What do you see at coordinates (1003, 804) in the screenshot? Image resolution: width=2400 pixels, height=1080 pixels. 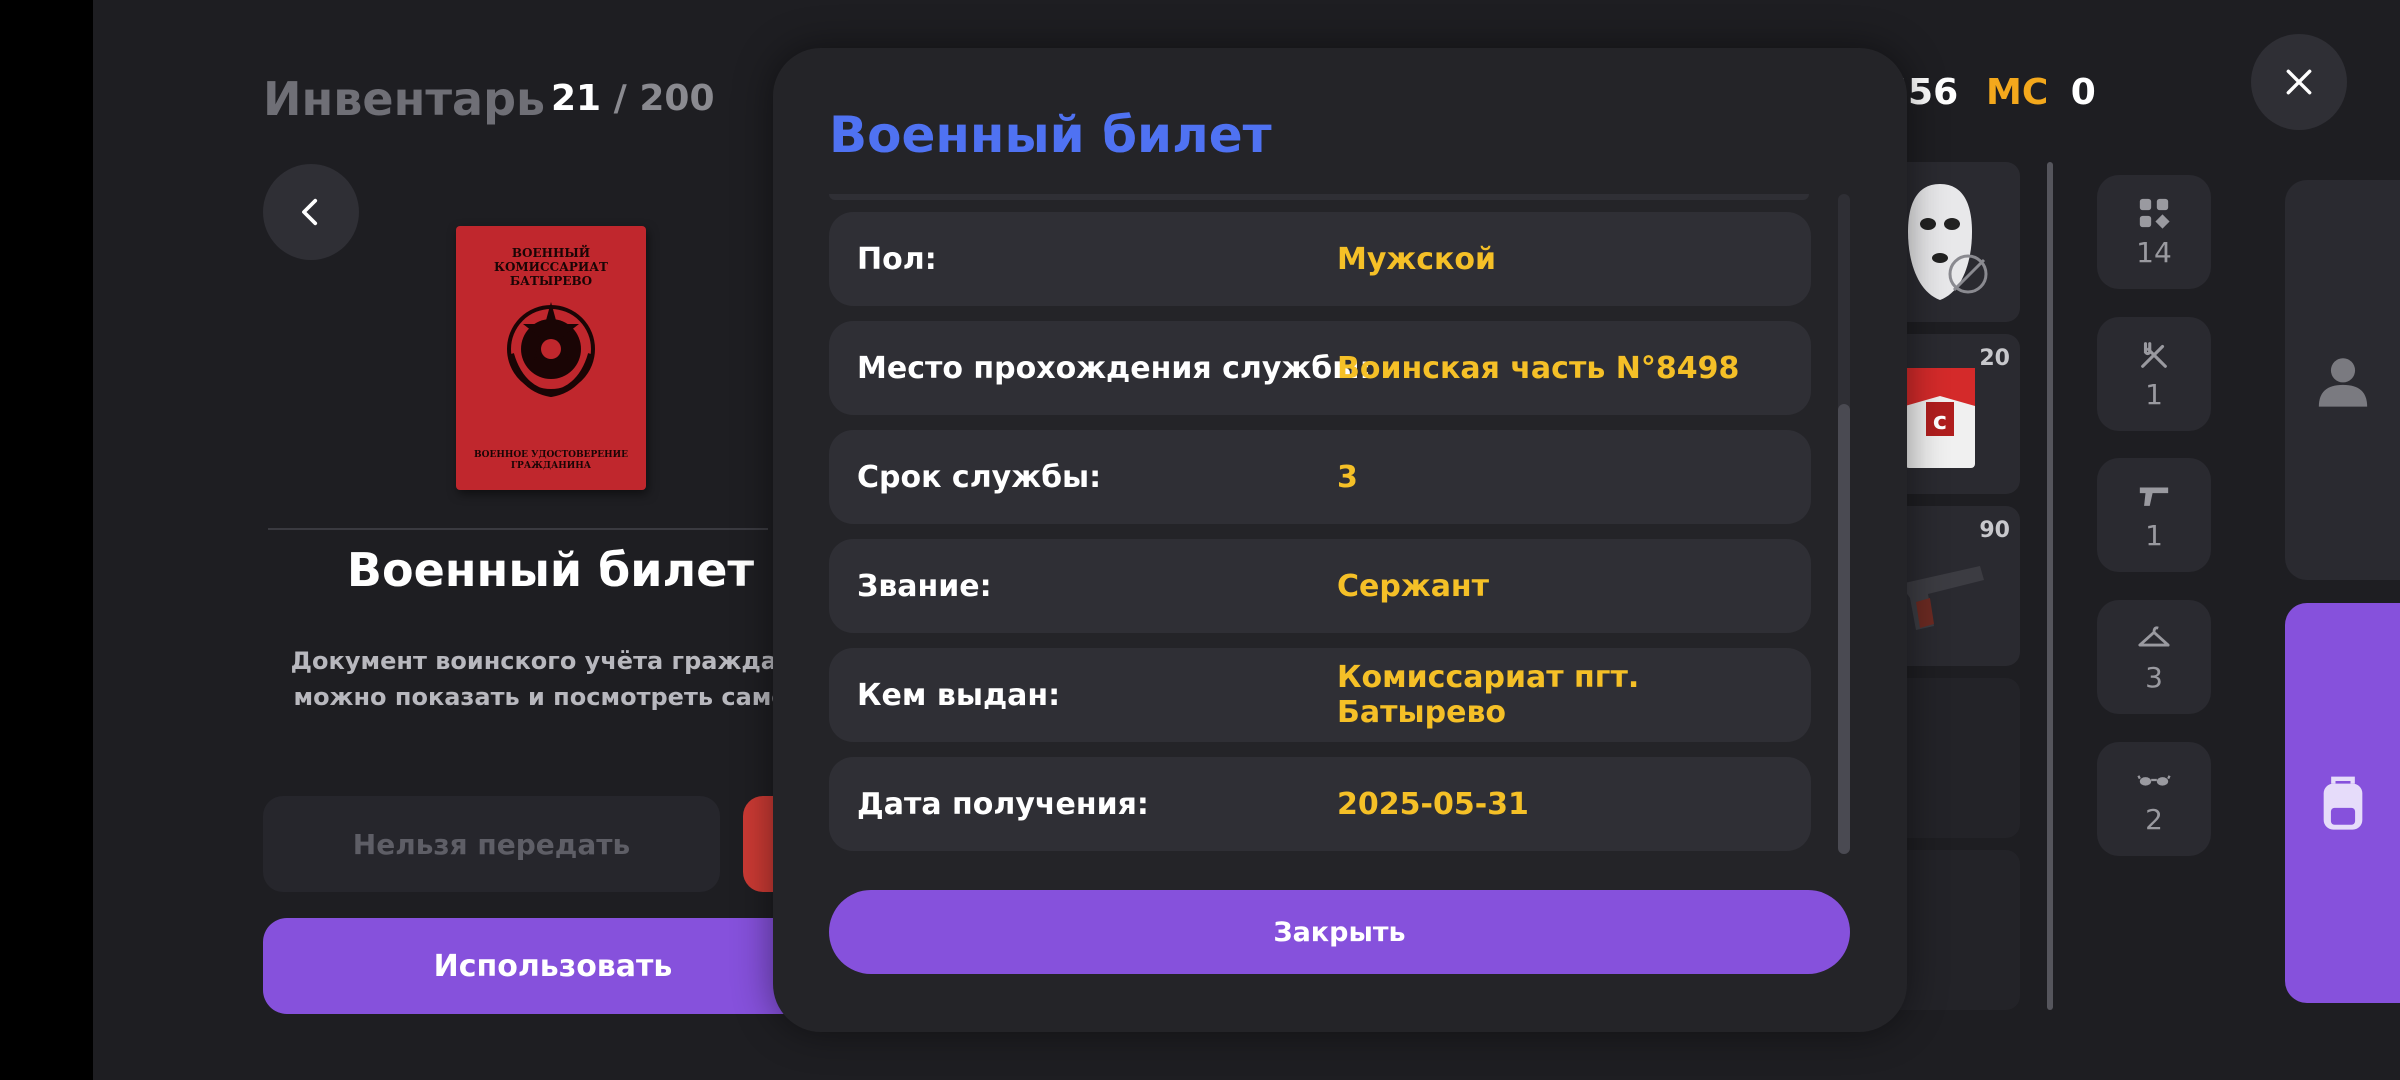 I see `detail-label: Дата получения:` at bounding box center [1003, 804].